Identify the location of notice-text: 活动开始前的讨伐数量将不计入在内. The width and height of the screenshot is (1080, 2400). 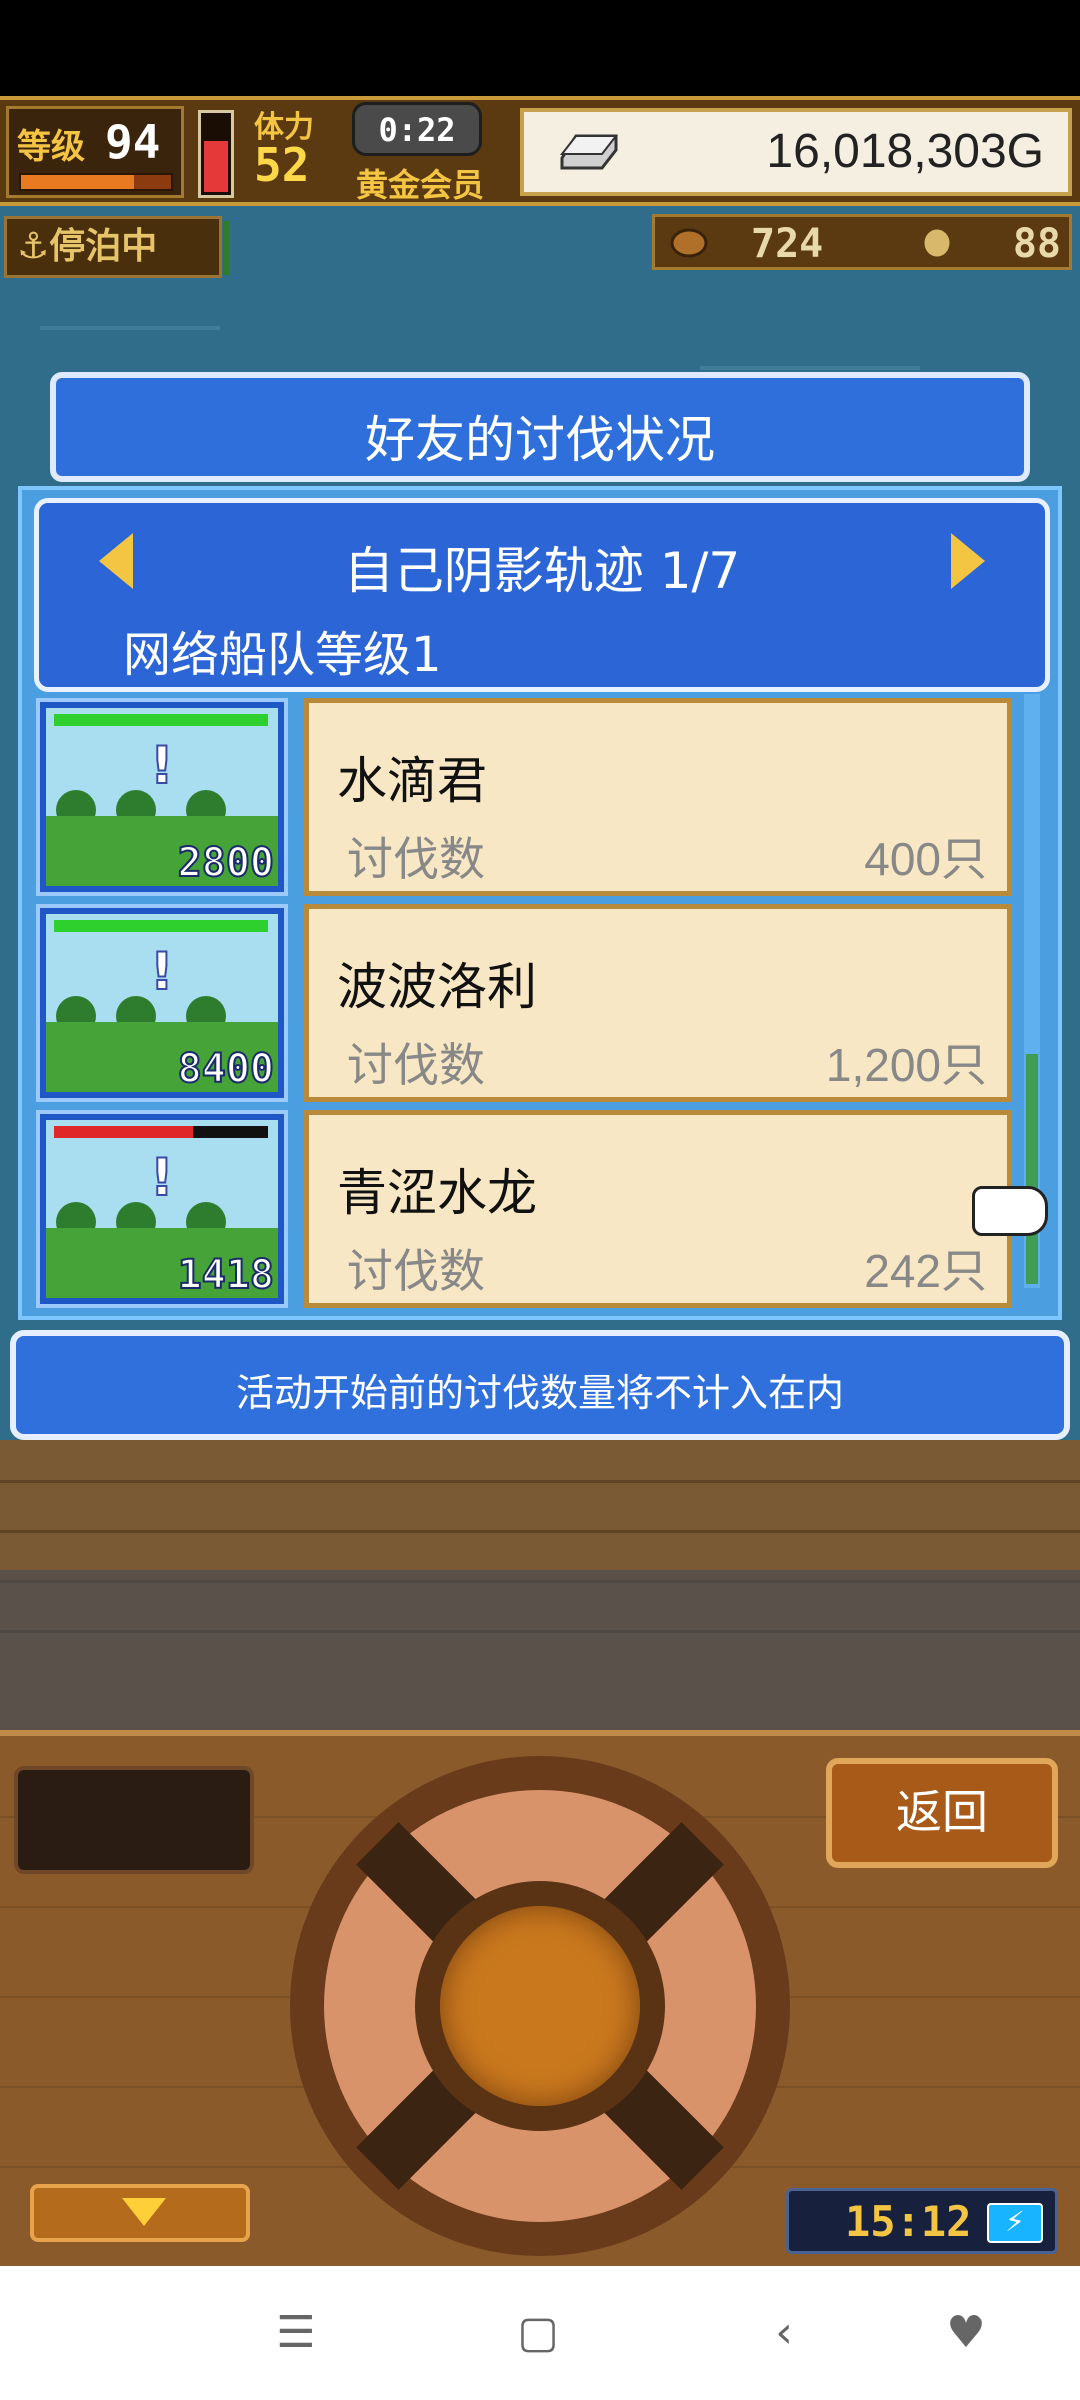
(539, 1393).